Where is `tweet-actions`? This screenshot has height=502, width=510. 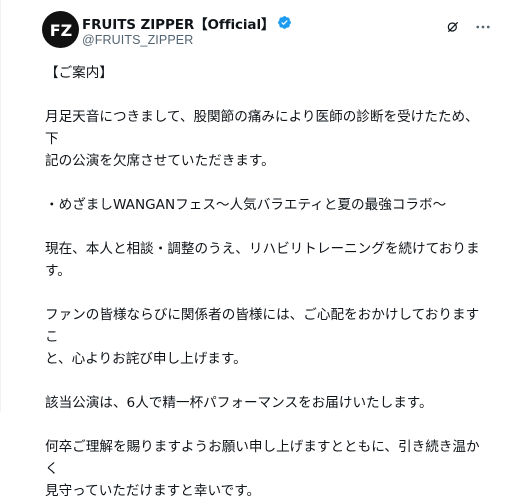
tweet-actions is located at coordinates (466, 27).